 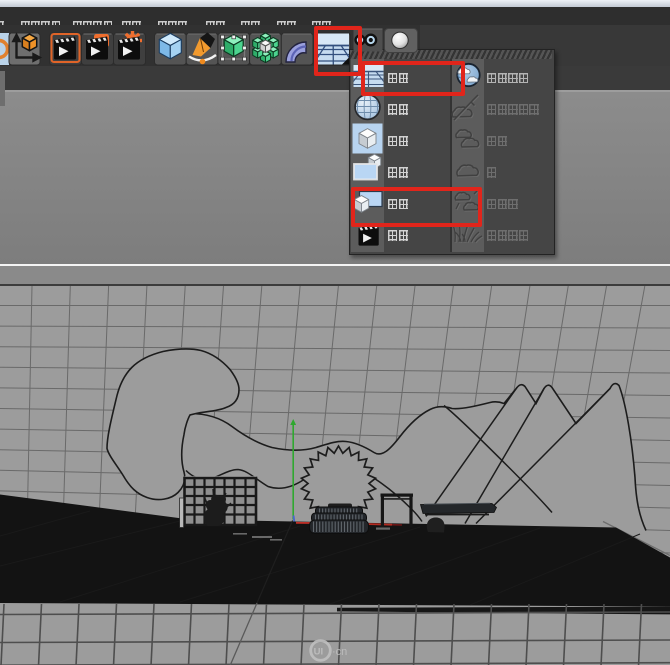 I want to click on svg-text: UI, so click(x=319, y=651).